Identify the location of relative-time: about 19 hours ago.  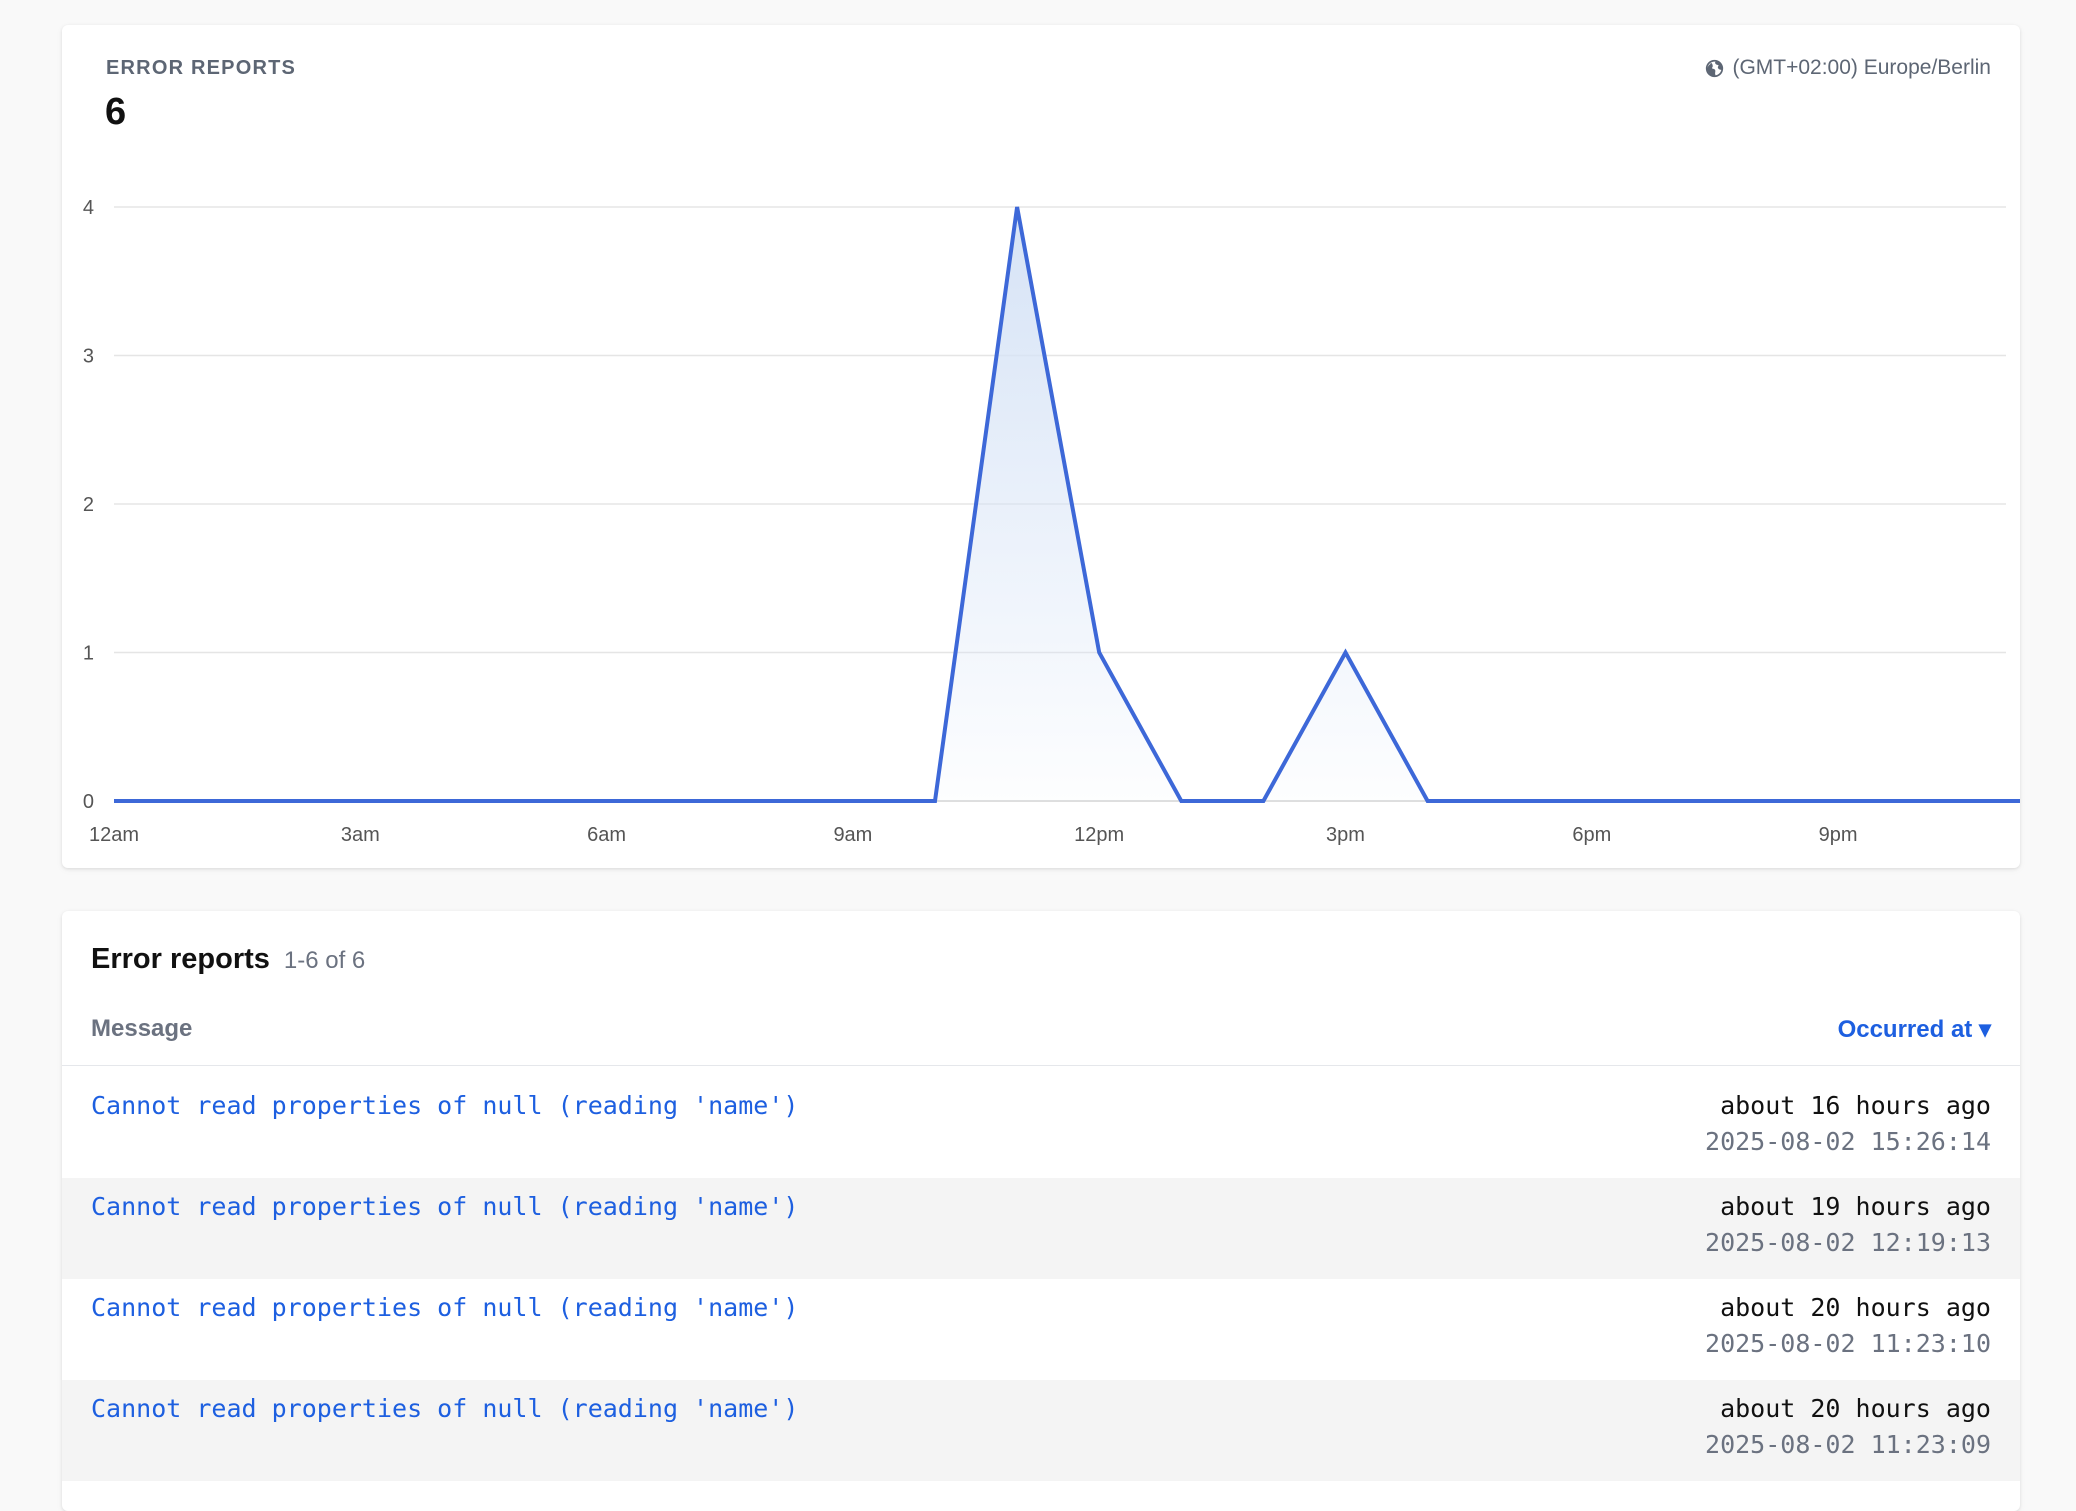
(1855, 1206).